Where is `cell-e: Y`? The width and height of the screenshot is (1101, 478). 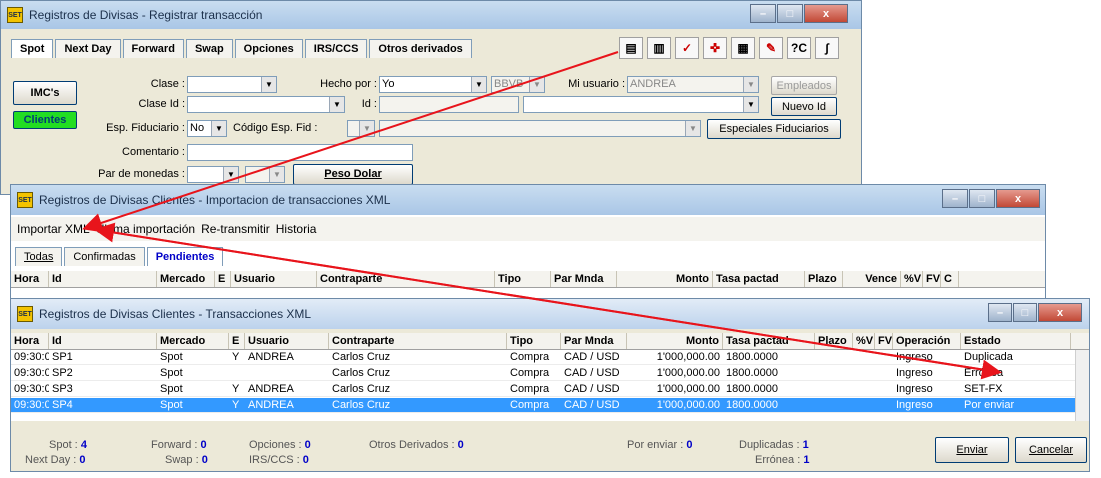
cell-e: Y is located at coordinates (236, 405).